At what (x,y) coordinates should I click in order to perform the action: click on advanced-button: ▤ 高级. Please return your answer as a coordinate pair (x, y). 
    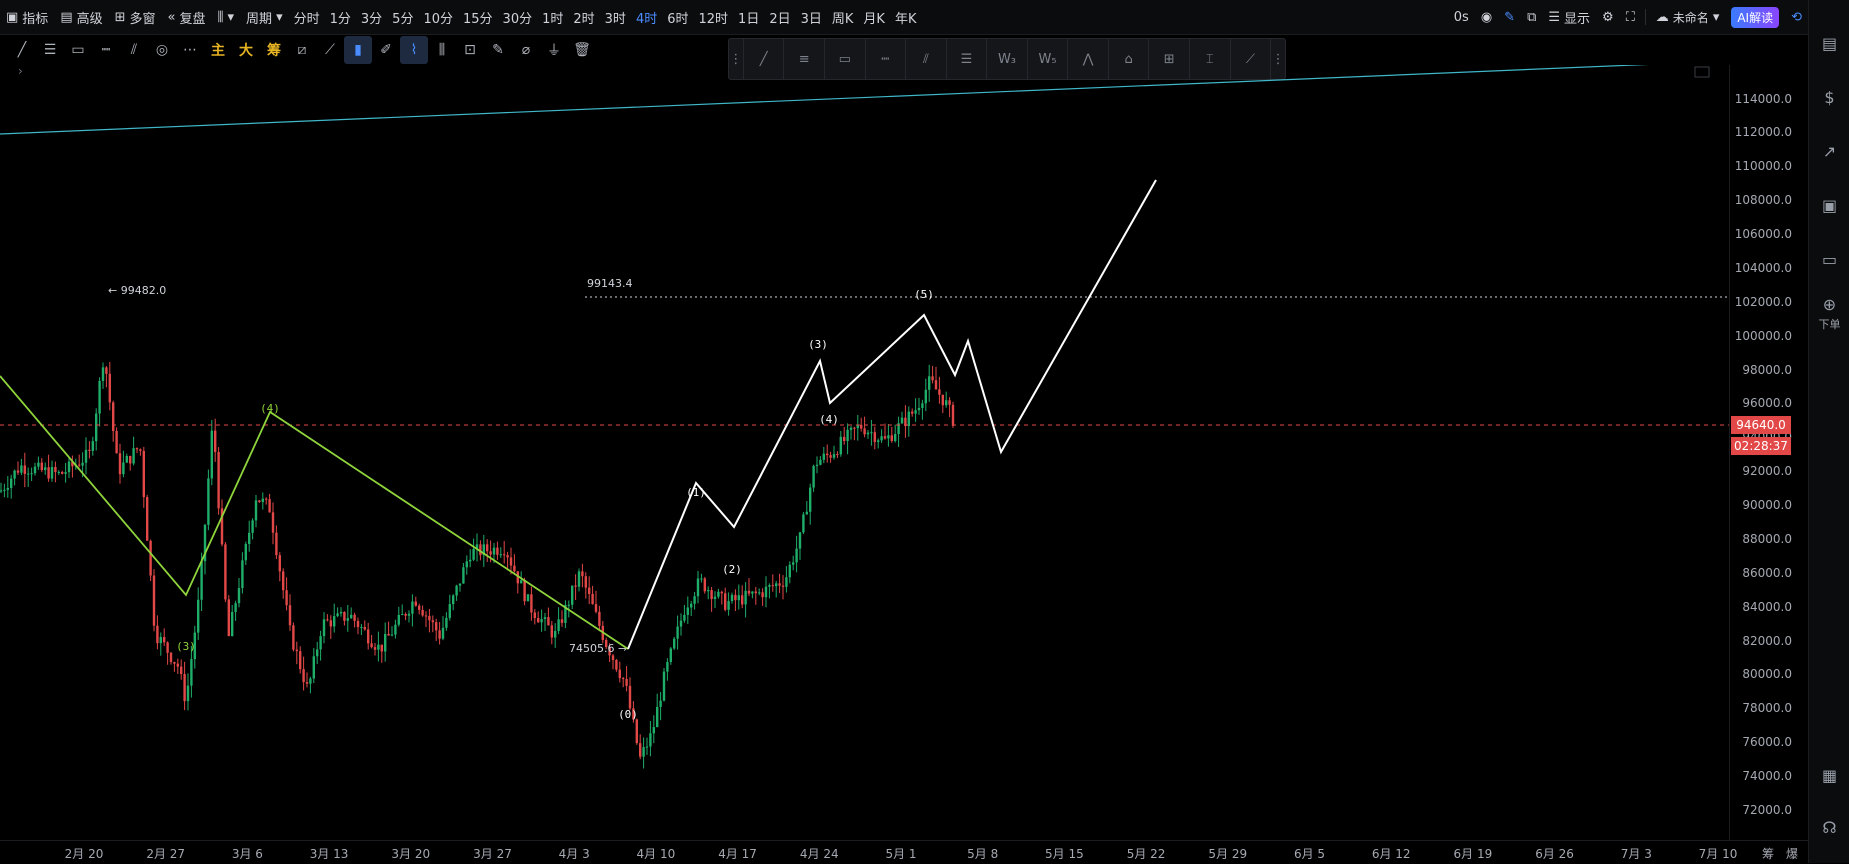
    Looking at the image, I should click on (81, 17).